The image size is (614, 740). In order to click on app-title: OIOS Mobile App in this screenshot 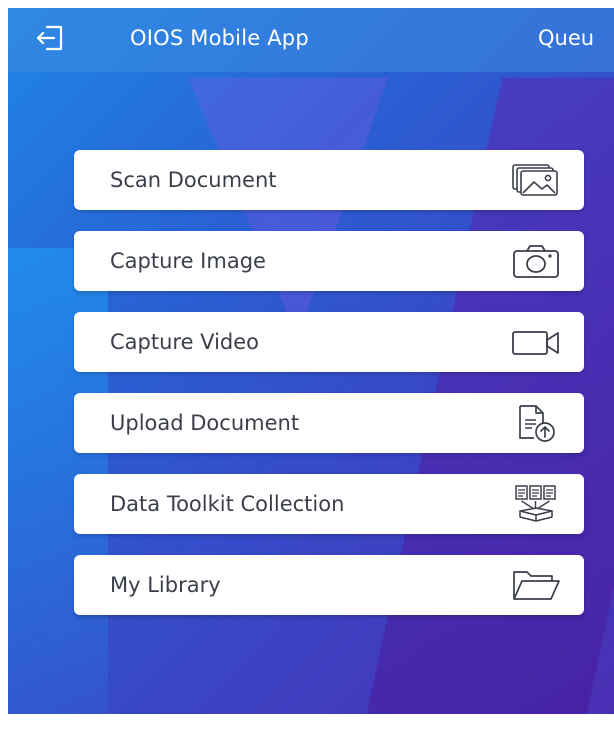, I will do `click(219, 38)`.